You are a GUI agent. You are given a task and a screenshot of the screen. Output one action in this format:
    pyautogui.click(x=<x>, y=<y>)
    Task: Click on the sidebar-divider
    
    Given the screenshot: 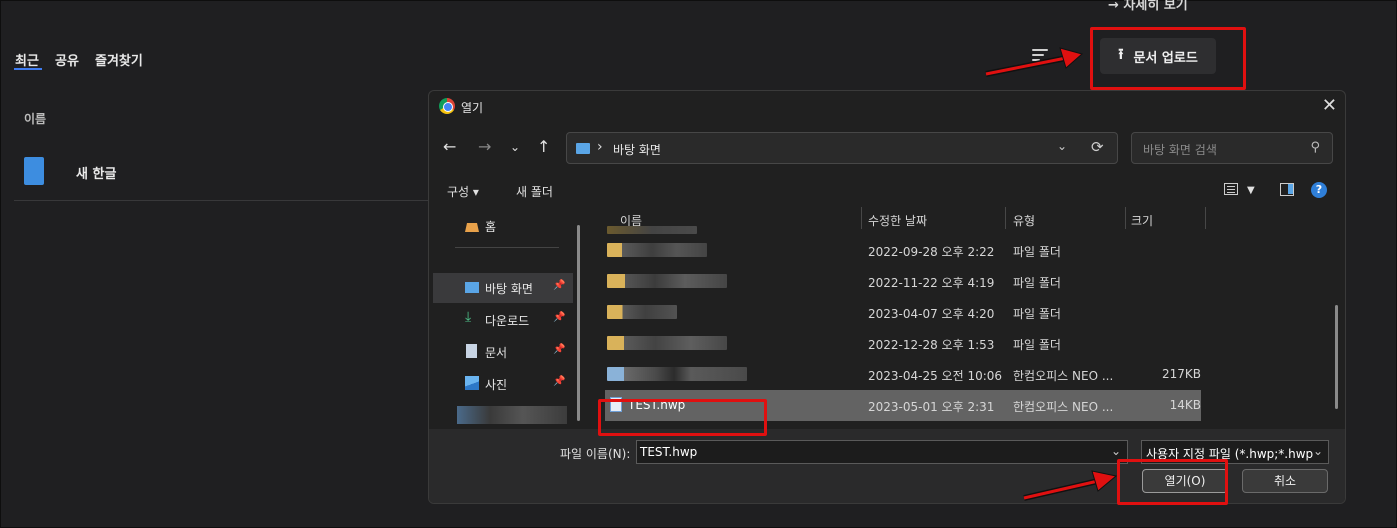 What is the action you would take?
    pyautogui.click(x=507, y=247)
    